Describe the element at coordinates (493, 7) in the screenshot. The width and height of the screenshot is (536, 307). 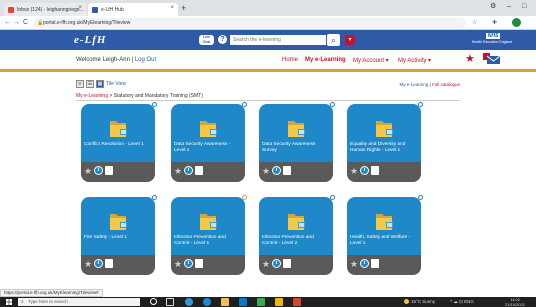
I see `settings-icon: ⚙` at that location.